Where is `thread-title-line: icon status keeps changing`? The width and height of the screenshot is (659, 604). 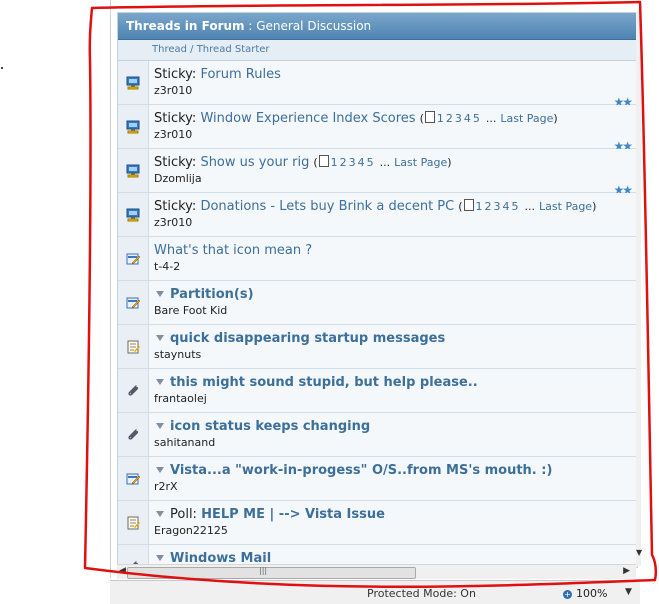 thread-title-line: icon status keeps changing is located at coordinates (392, 426).